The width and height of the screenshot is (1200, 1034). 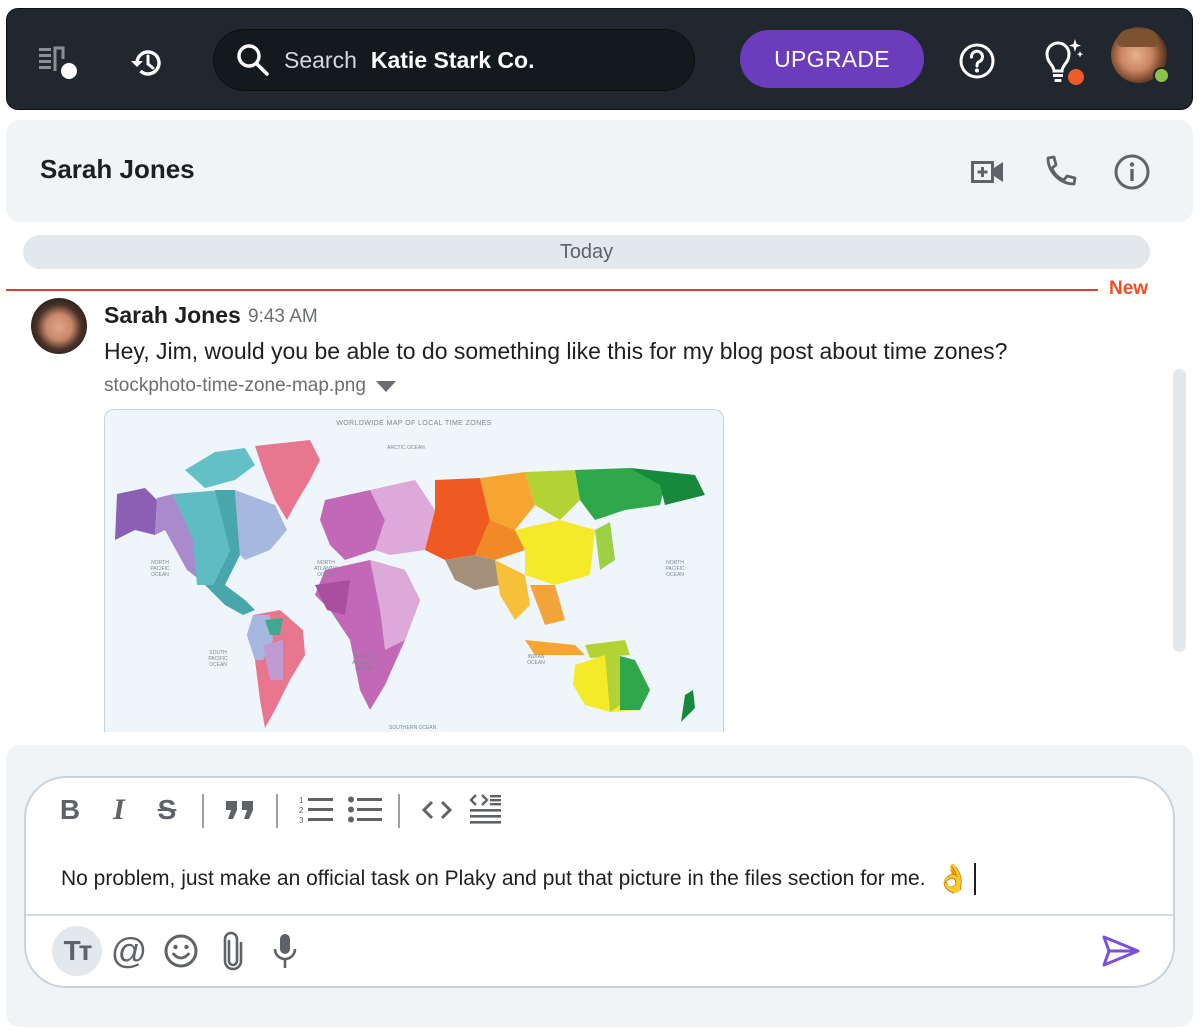 I want to click on ocean-label-north-pacific-right: NORTH PACIFIC OCEAN, so click(x=675, y=569).